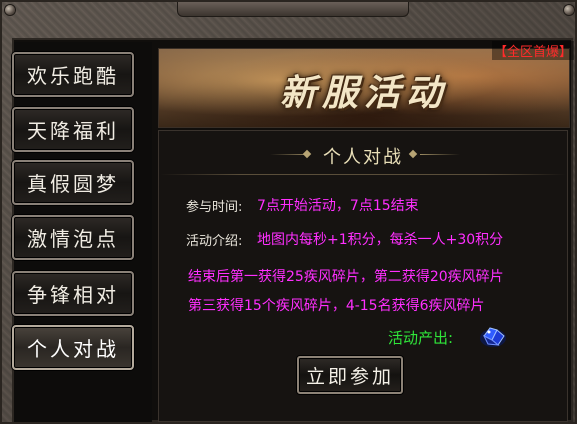 Image resolution: width=577 pixels, height=424 pixels. What do you see at coordinates (421, 338) in the screenshot?
I see `output-label: 活动产出:` at bounding box center [421, 338].